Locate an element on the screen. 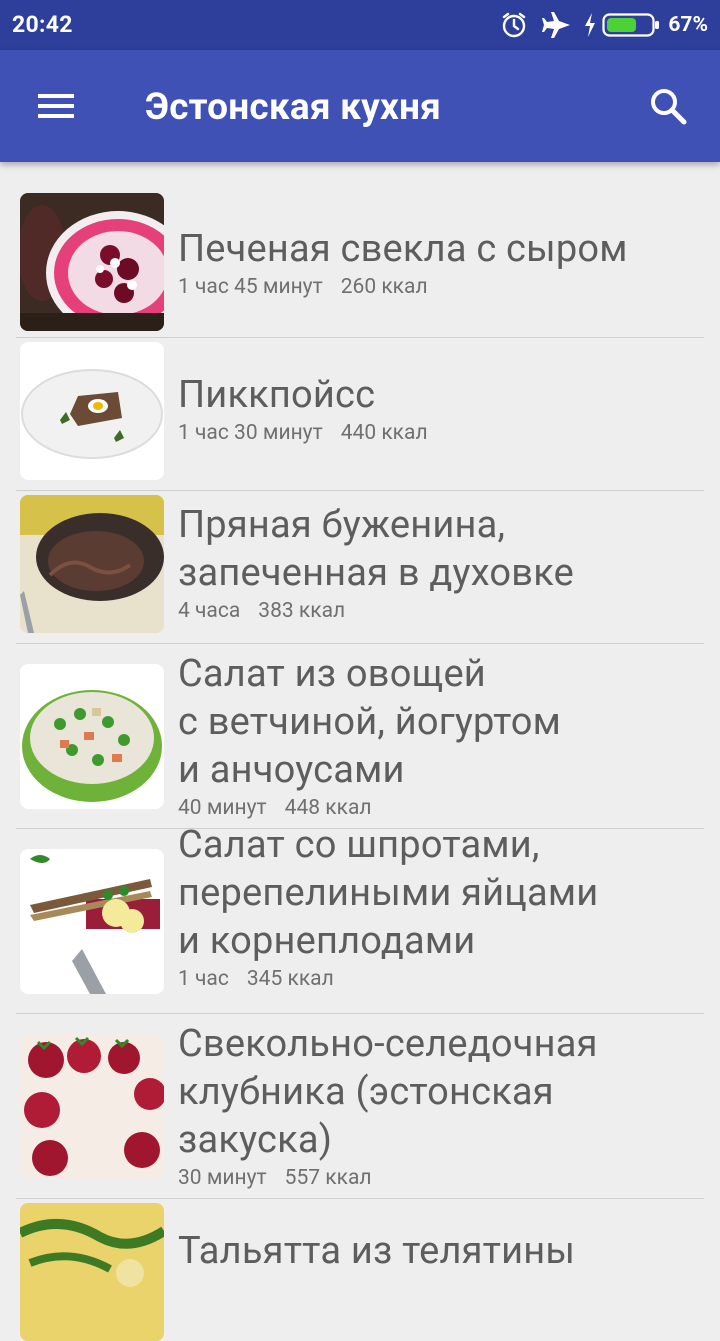  recipe-time: 4 часа is located at coordinates (209, 611).